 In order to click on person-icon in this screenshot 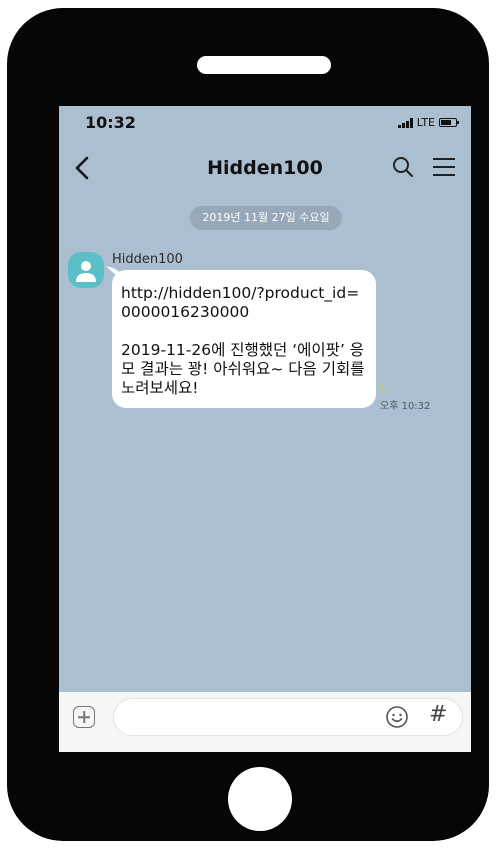, I will do `click(86, 271)`.